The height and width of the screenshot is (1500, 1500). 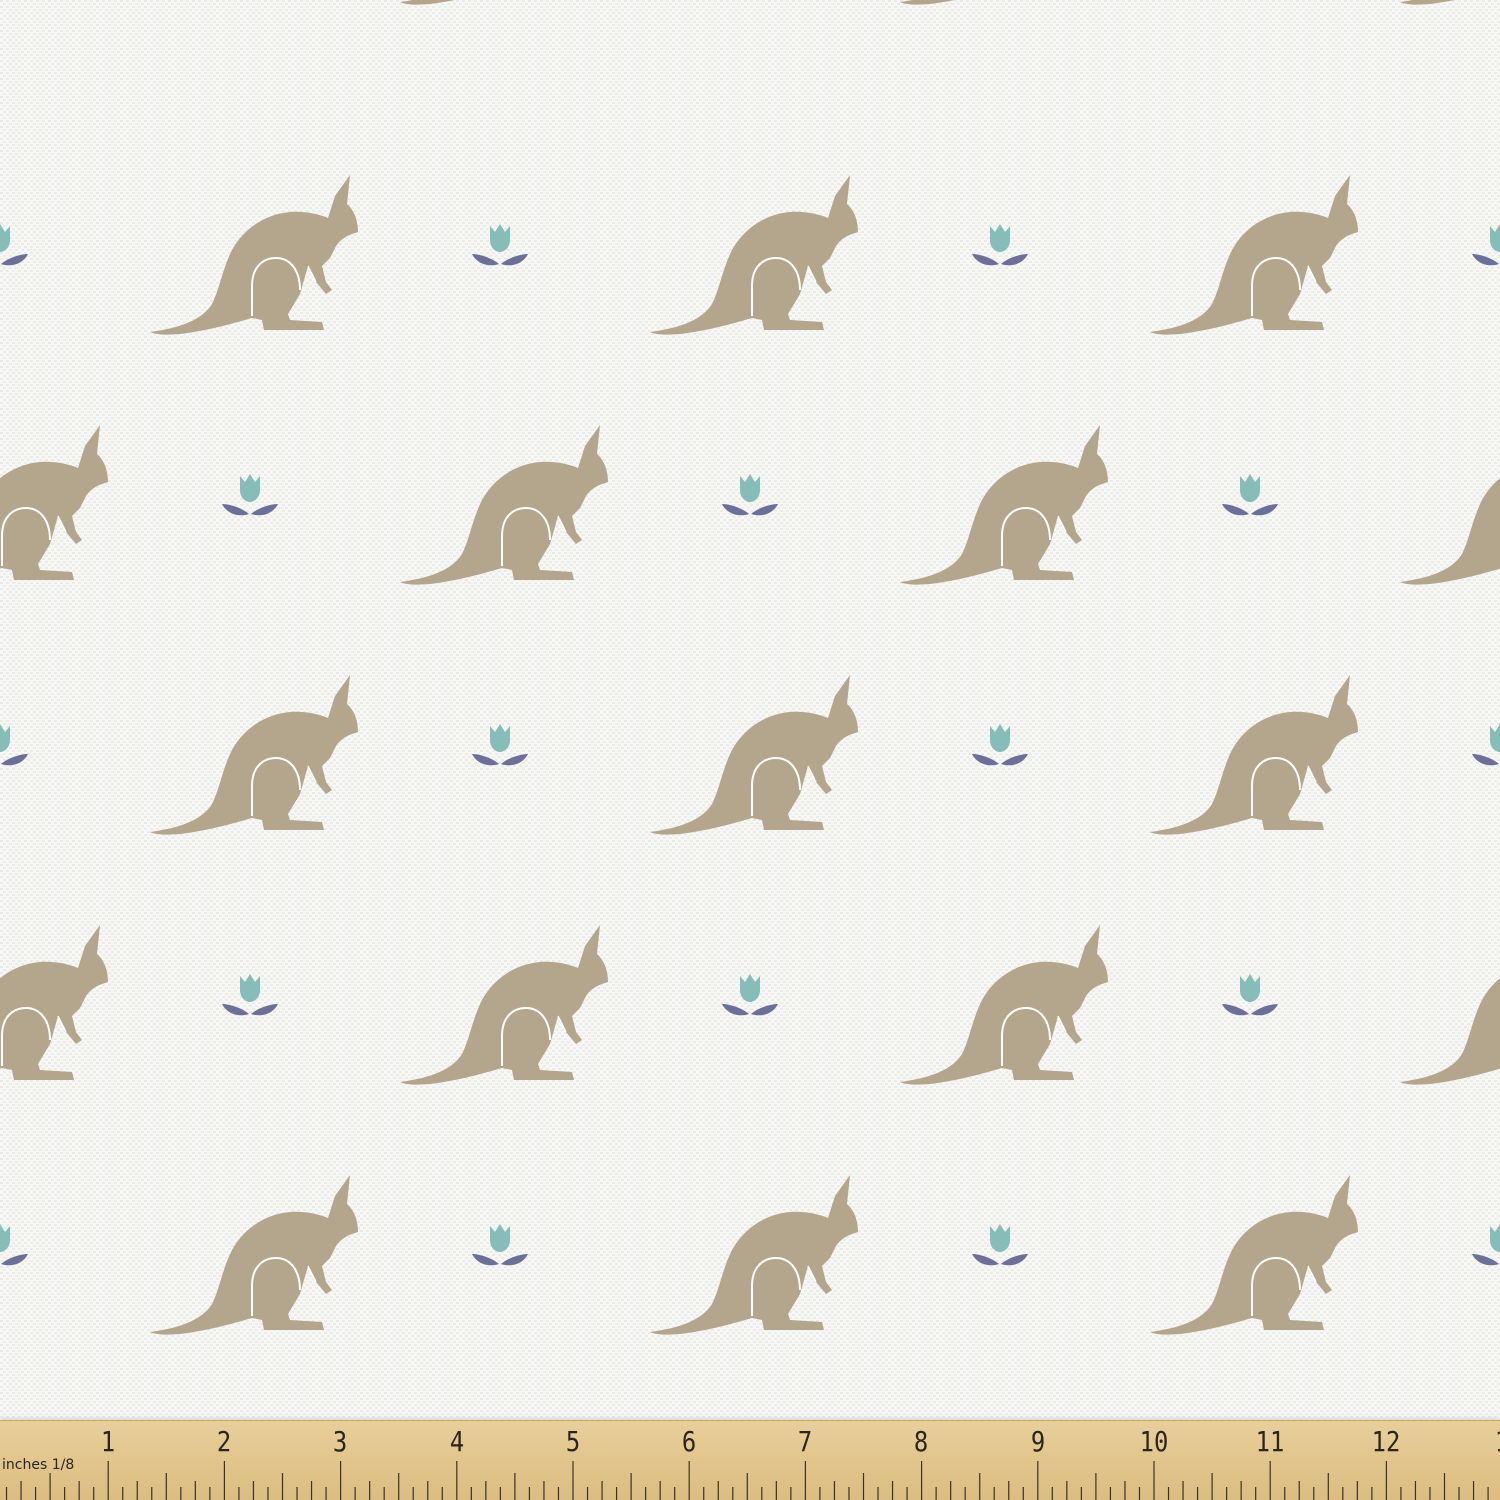 I want to click on ruler-unit-text: inches, so click(x=25, y=1465).